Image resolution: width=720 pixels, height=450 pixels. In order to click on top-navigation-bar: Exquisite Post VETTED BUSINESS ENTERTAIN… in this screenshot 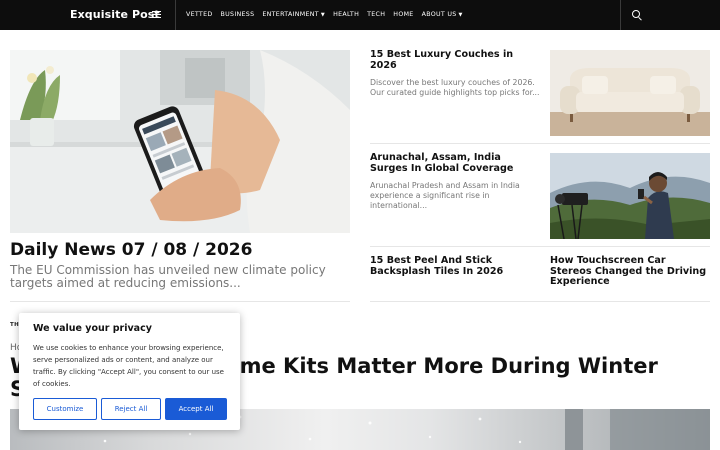, I will do `click(360, 15)`.